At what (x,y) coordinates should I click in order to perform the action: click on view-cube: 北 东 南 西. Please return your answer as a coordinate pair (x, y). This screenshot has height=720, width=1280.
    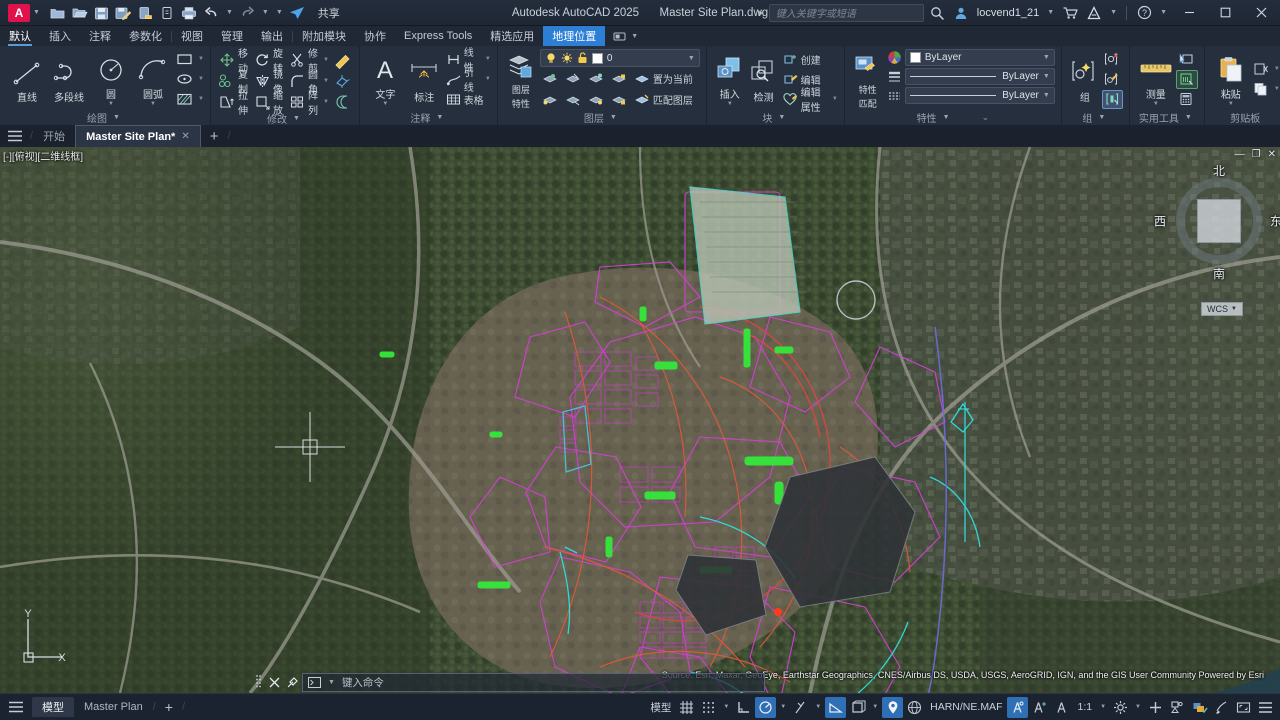
    Looking at the image, I should click on (1217, 222).